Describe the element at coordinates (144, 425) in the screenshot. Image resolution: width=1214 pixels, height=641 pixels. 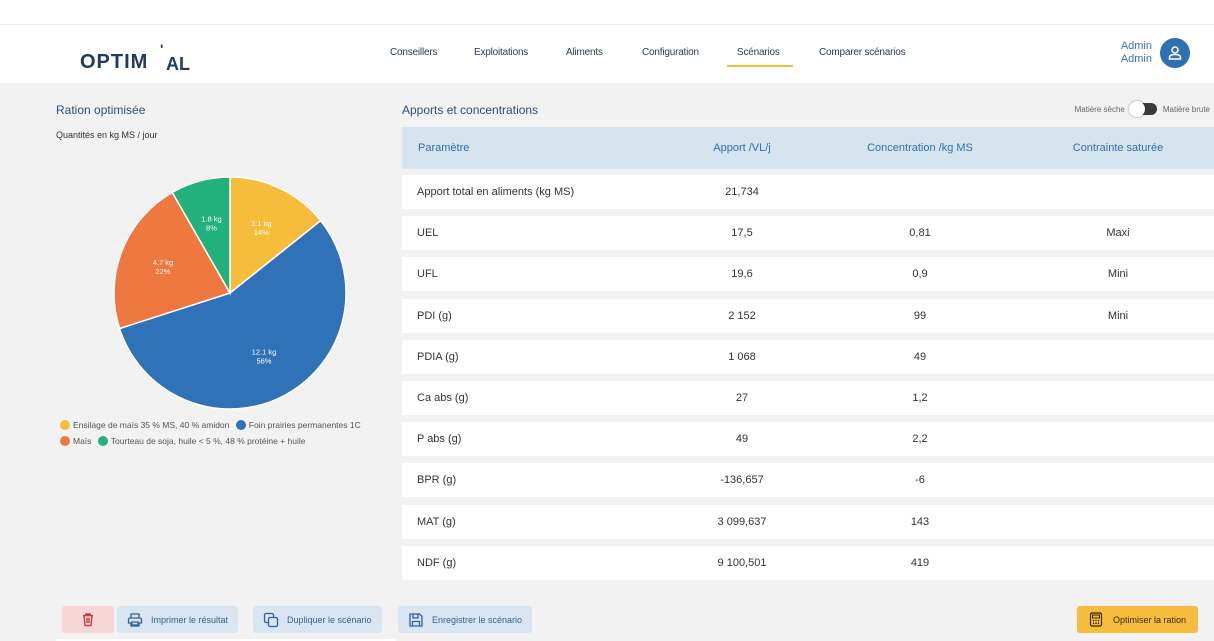
I see `legend-item-ensilage: Ensilage de maïs 35 % MS, 40 % amidon` at that location.